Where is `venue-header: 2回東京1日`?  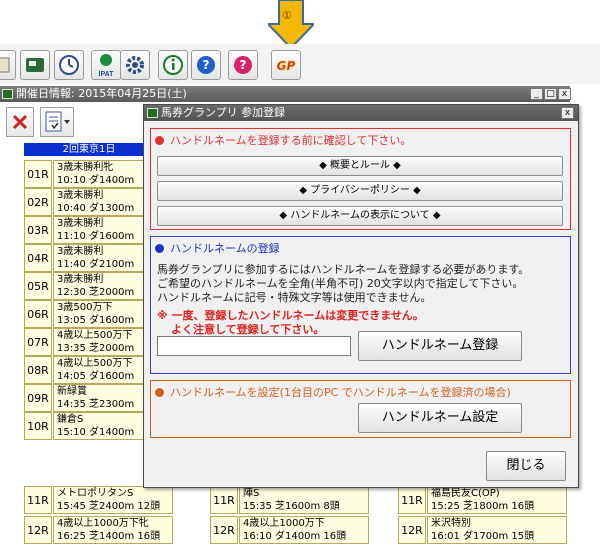
venue-header: 2回東京1日 is located at coordinates (89, 149).